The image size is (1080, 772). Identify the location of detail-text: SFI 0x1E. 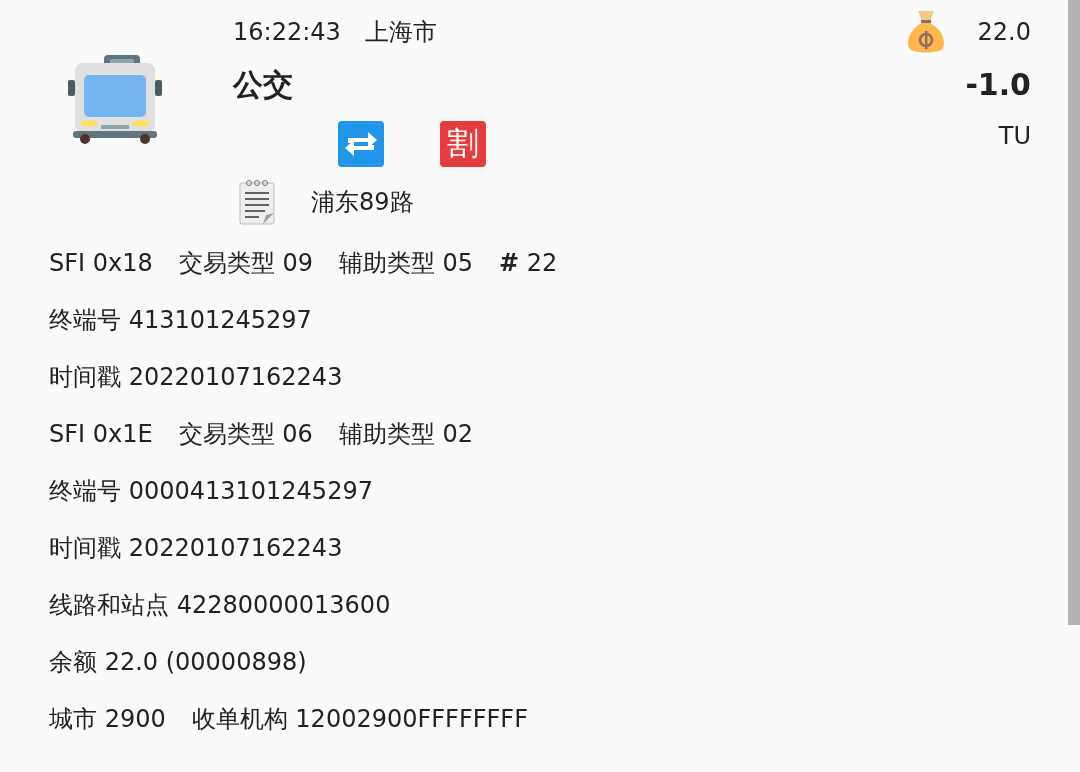
(101, 433).